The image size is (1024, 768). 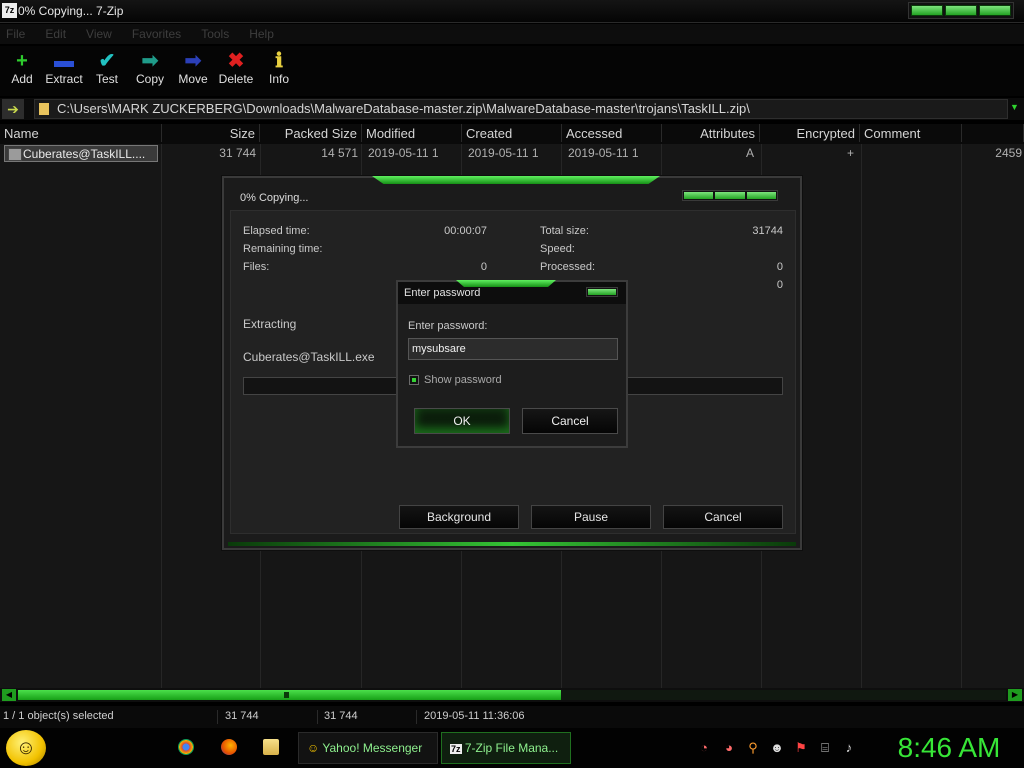 What do you see at coordinates (729, 748) in the screenshot?
I see `gauge-alt-icon: ◕` at bounding box center [729, 748].